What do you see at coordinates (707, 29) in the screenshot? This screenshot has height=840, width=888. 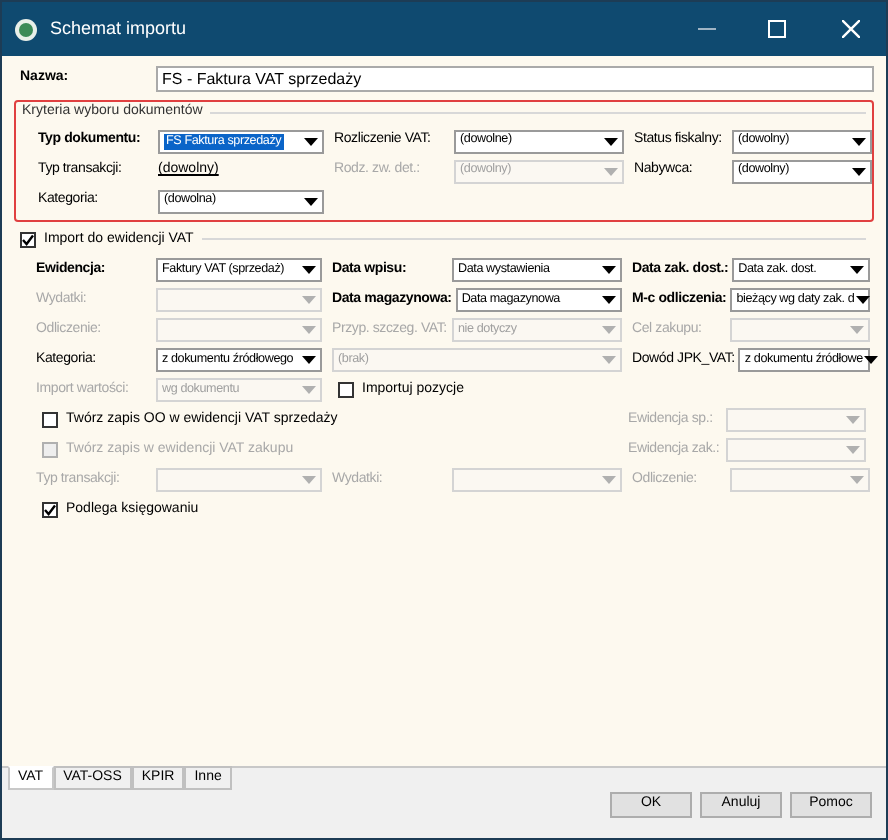 I see `minimize-icon` at bounding box center [707, 29].